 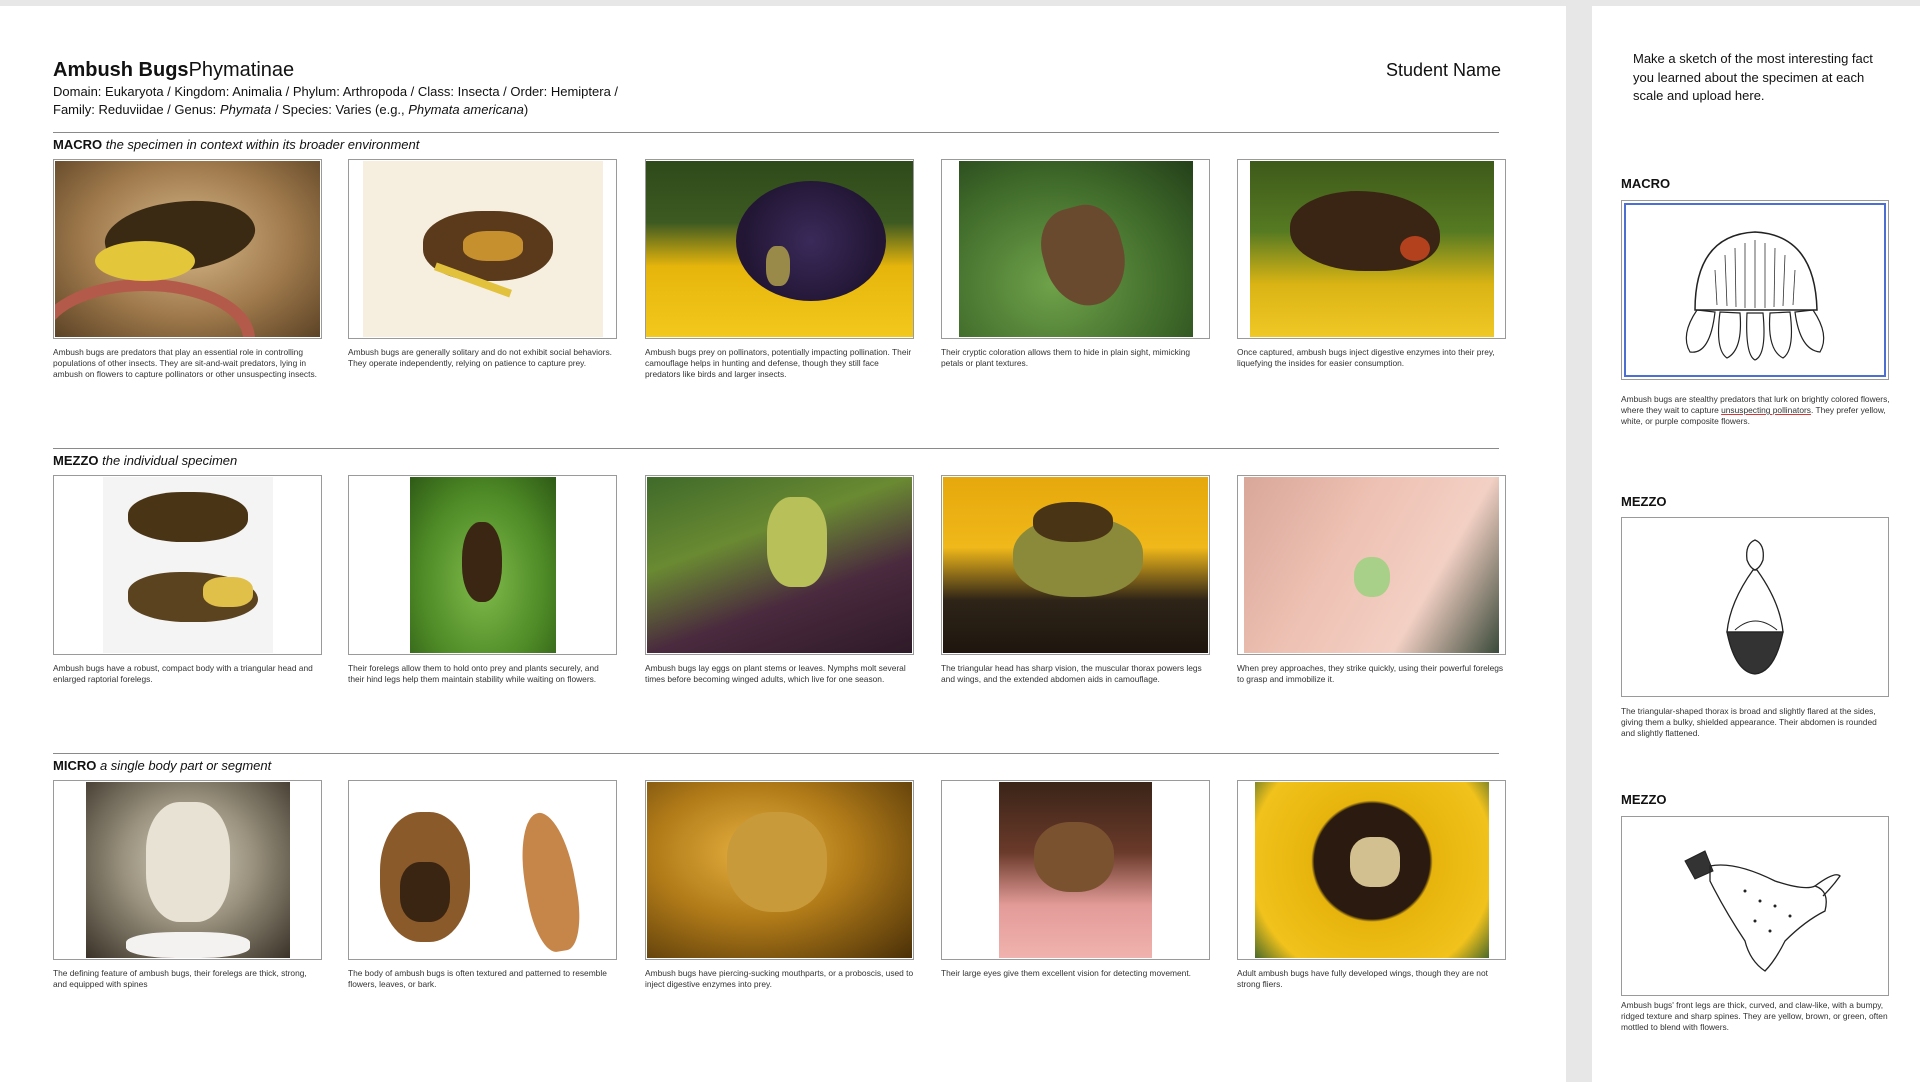 I want to click on photo-bug-on-green-leaf, so click(x=482, y=565).